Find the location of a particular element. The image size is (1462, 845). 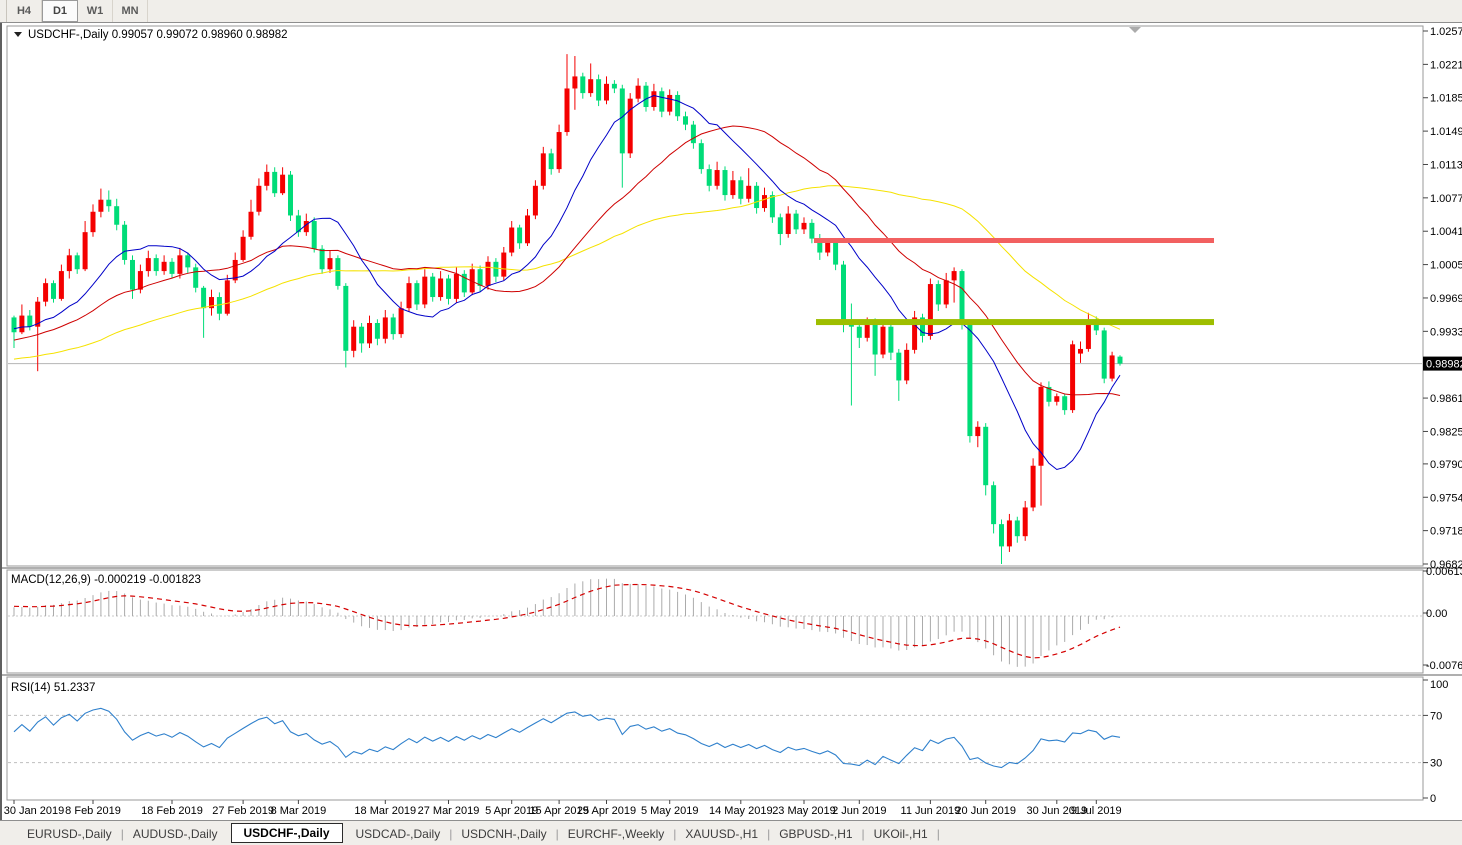

chart-tab-audusd-daily: AUDUSD-,Daily is located at coordinates (175, 834).